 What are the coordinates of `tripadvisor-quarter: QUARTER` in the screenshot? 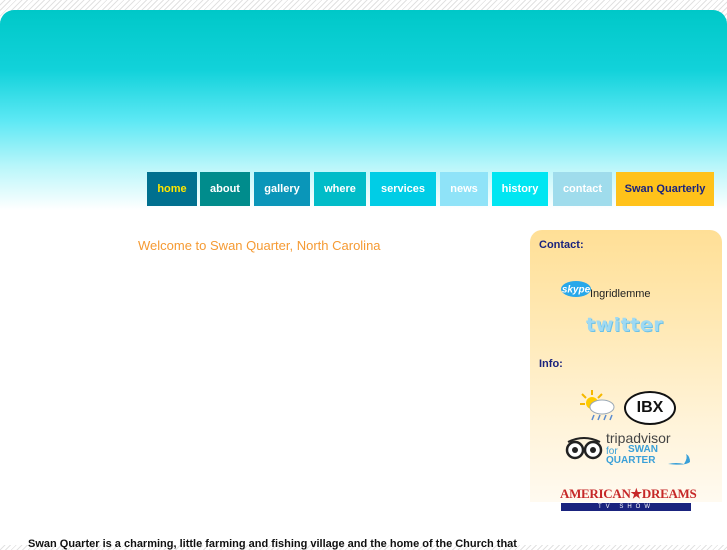 It's located at (631, 460).